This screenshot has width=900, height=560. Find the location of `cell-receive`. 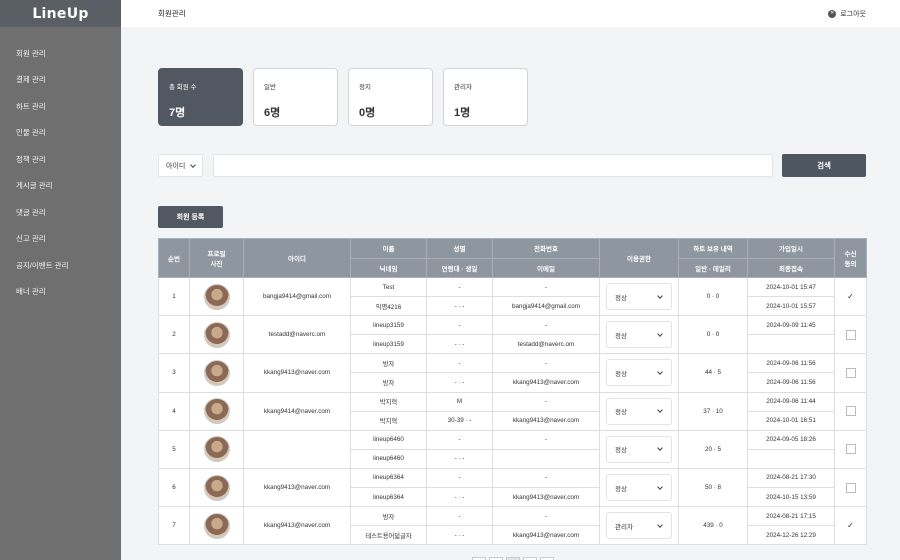

cell-receive is located at coordinates (850, 449).